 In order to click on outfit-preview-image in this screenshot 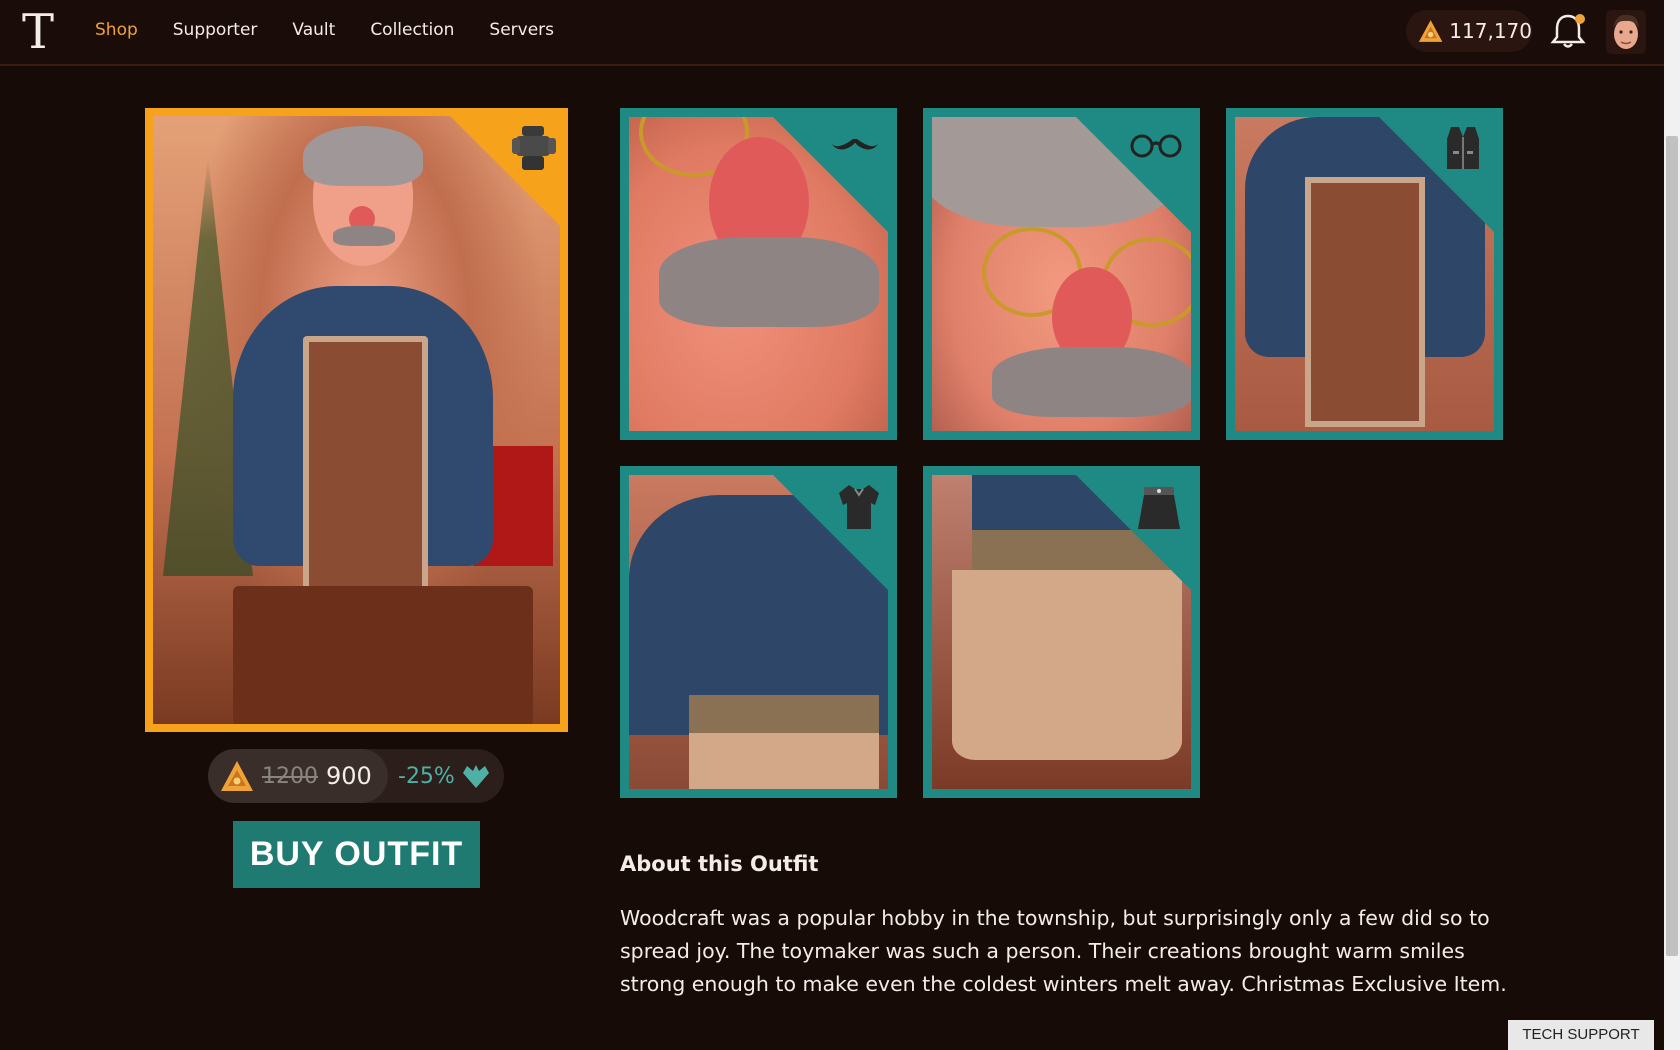, I will do `click(356, 420)`.